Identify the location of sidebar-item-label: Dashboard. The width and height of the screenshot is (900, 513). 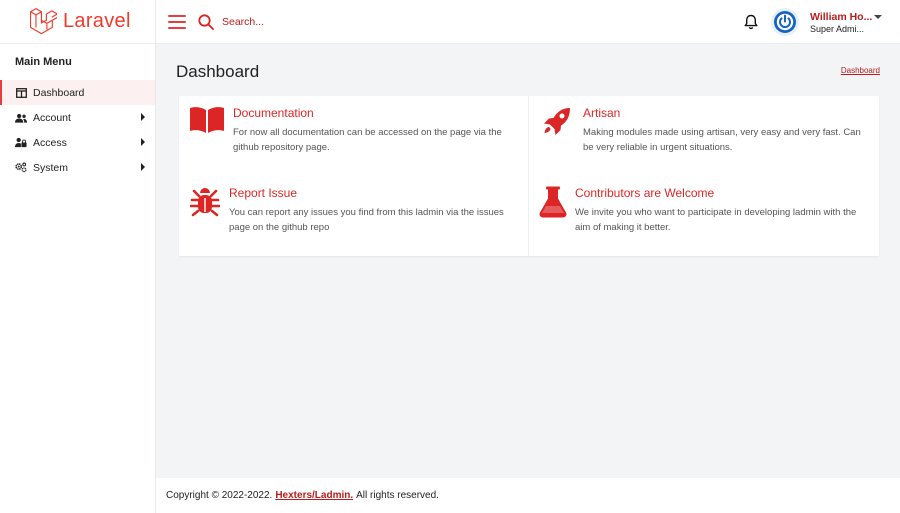
(59, 92).